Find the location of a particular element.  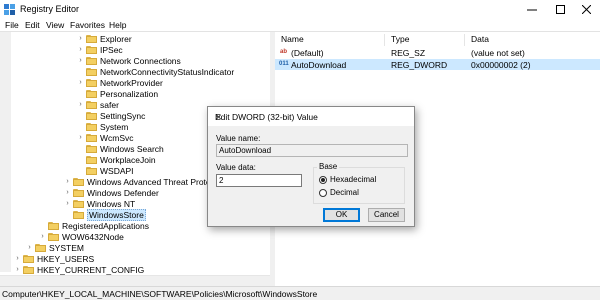

tree-item-ipsec: › IPSec is located at coordinates (99, 49).